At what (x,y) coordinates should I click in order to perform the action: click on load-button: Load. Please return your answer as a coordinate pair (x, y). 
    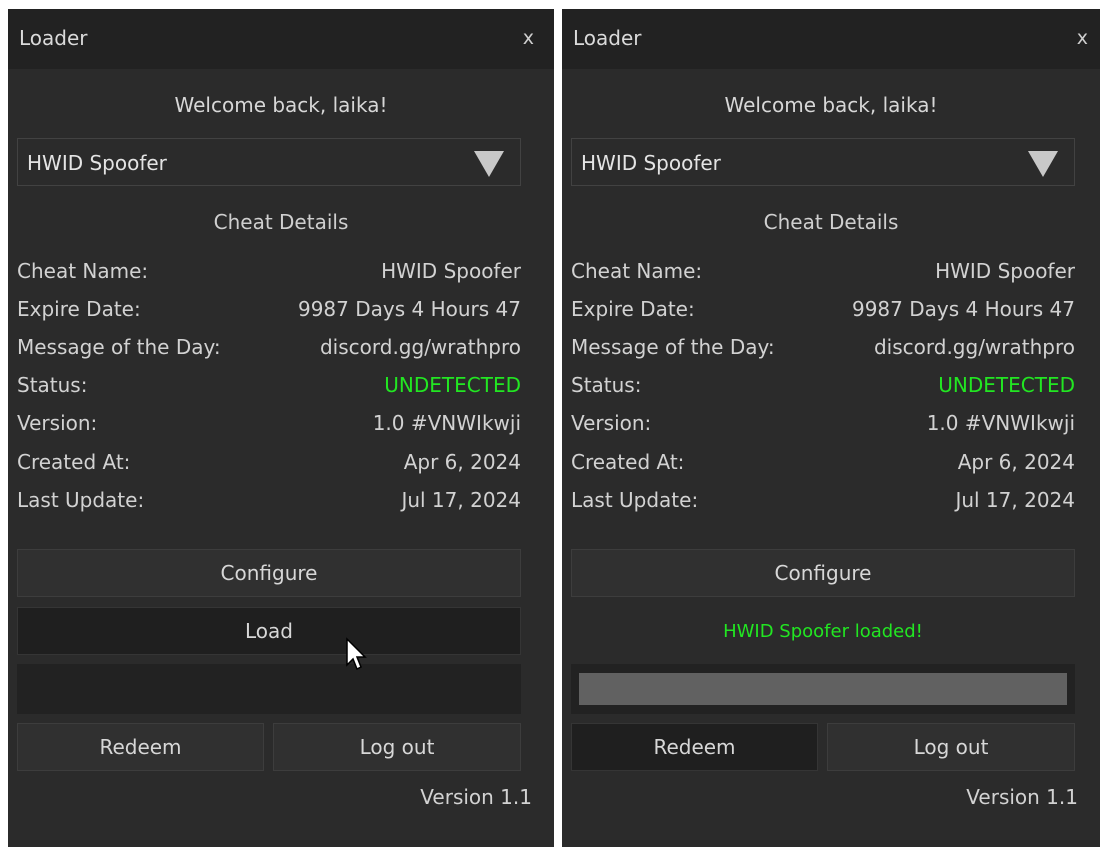
    Looking at the image, I should click on (269, 631).